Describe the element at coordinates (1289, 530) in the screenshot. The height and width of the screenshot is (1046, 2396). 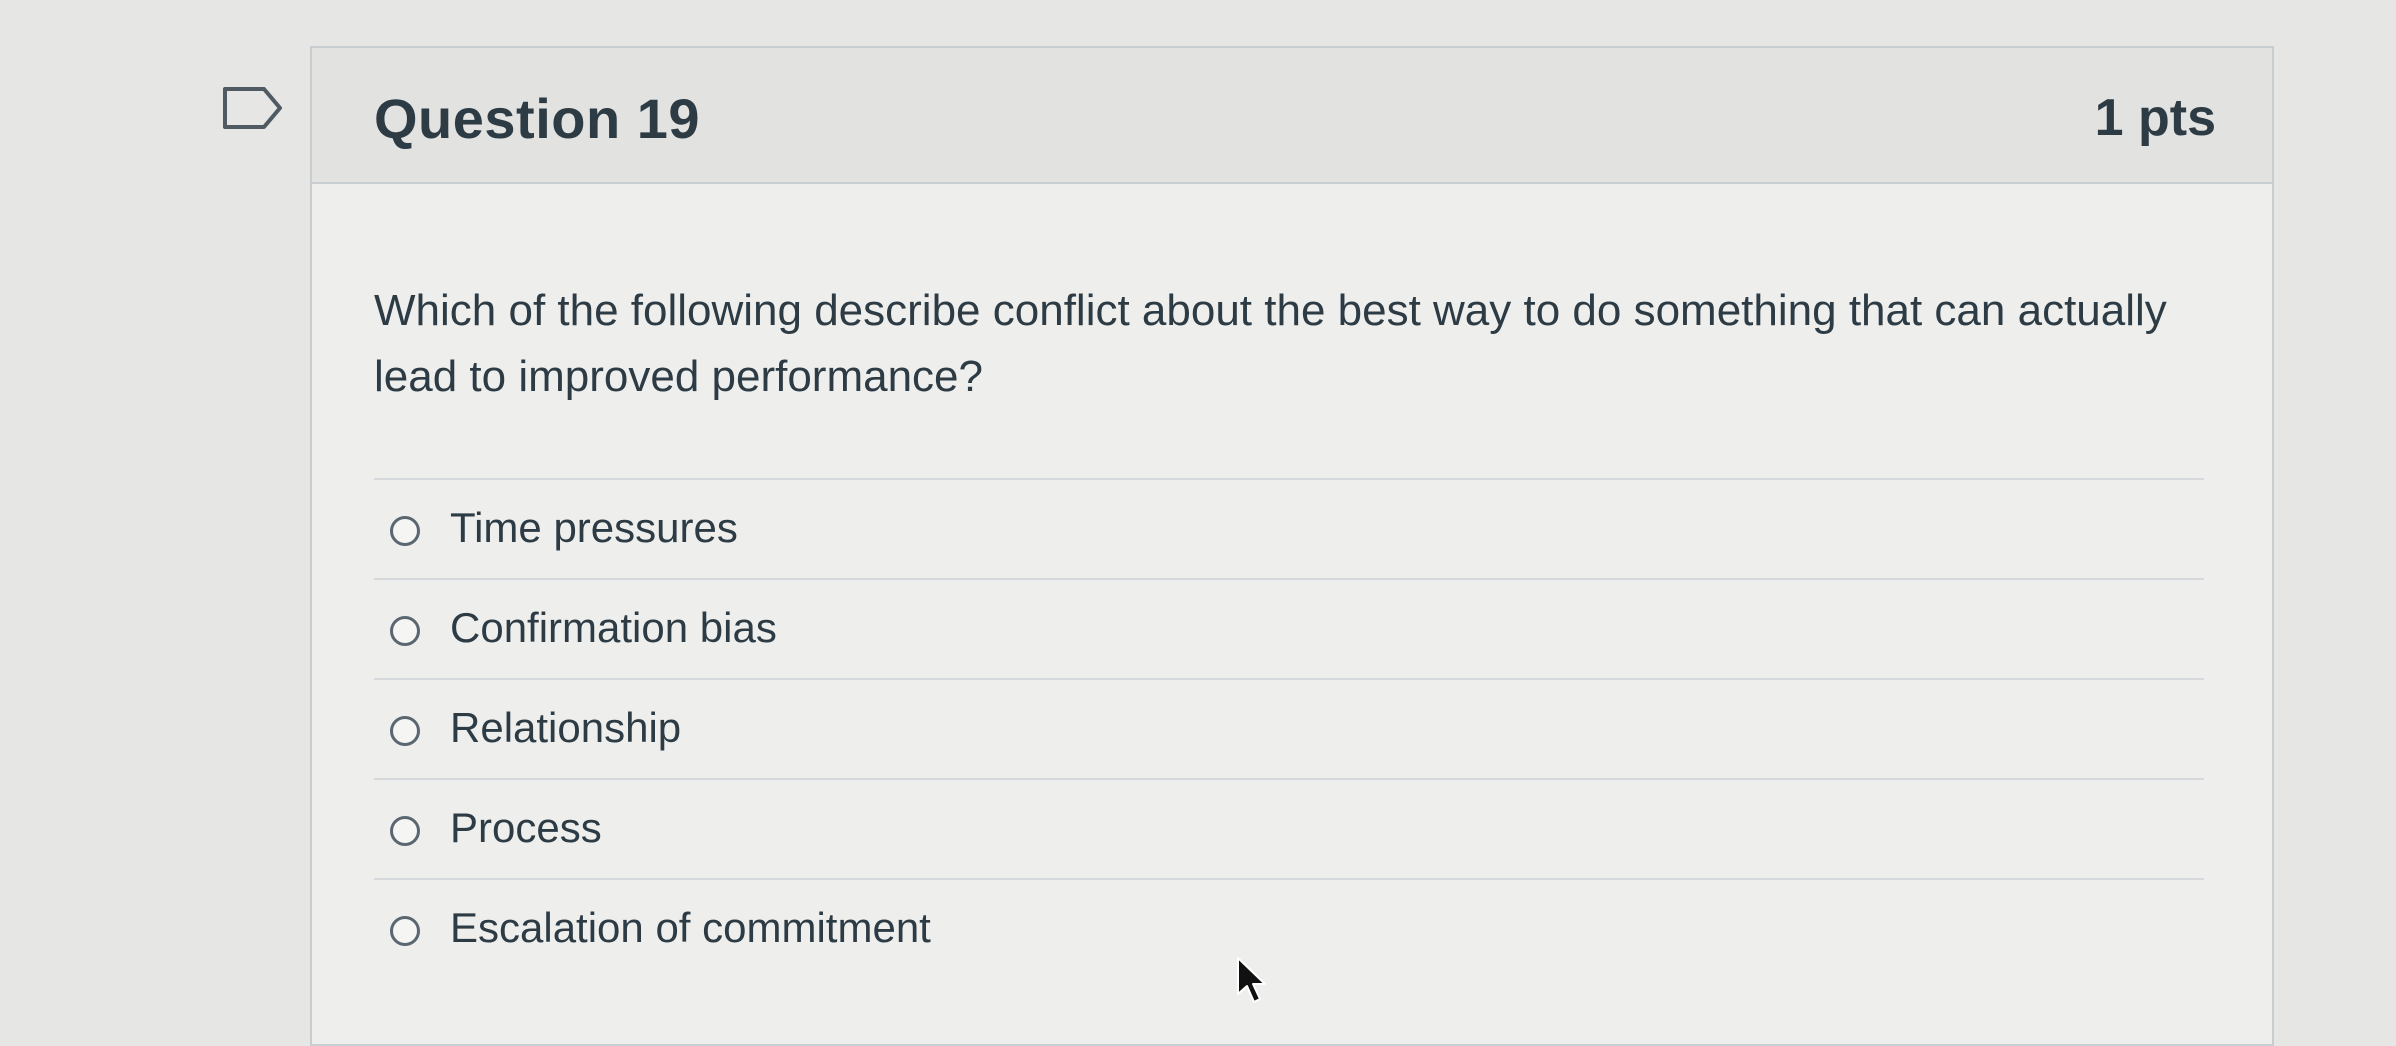
I see `answer-option-time-pressures: Time pressures` at that location.